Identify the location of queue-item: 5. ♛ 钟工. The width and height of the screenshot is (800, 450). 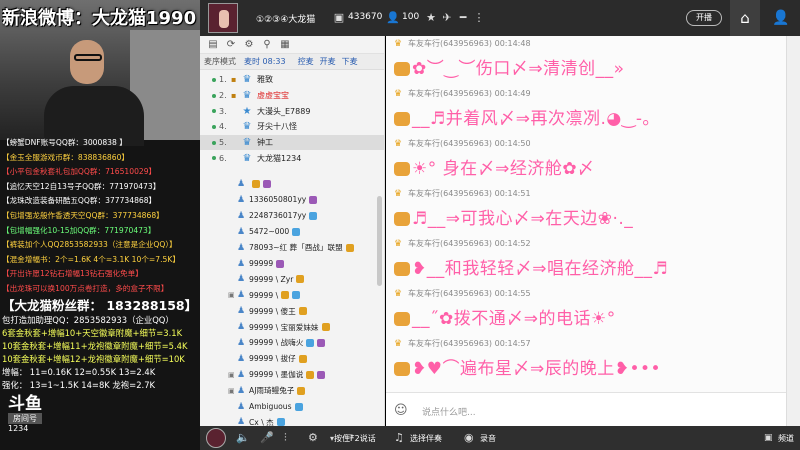
(292, 142).